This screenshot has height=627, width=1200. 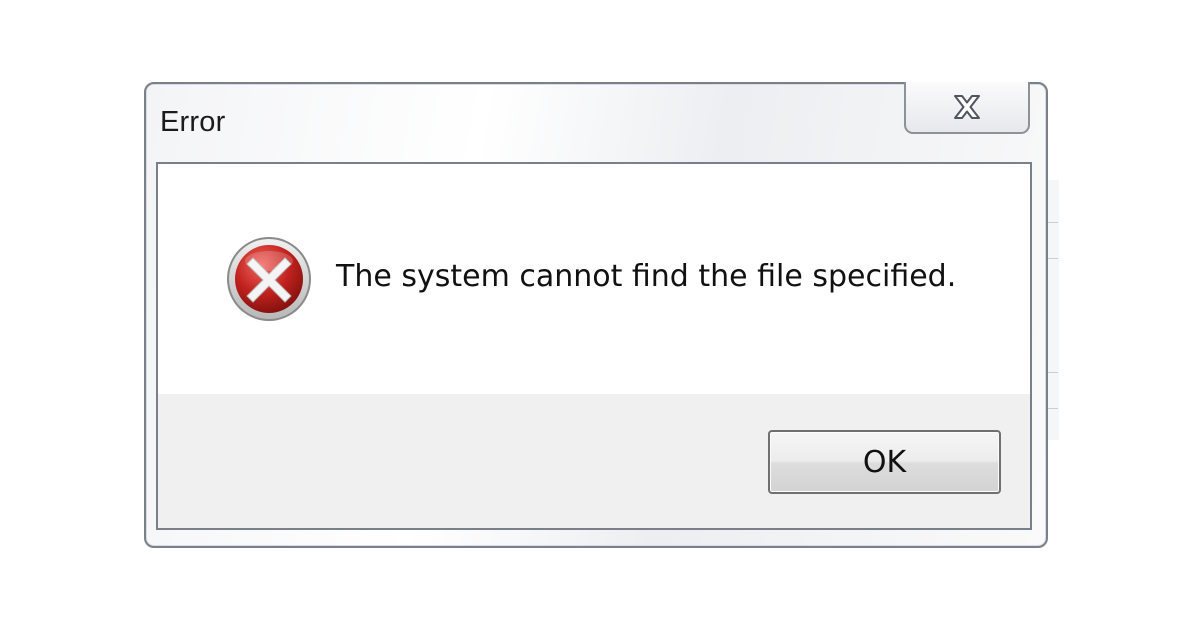 What do you see at coordinates (193, 122) in the screenshot?
I see `dialog-title: Error` at bounding box center [193, 122].